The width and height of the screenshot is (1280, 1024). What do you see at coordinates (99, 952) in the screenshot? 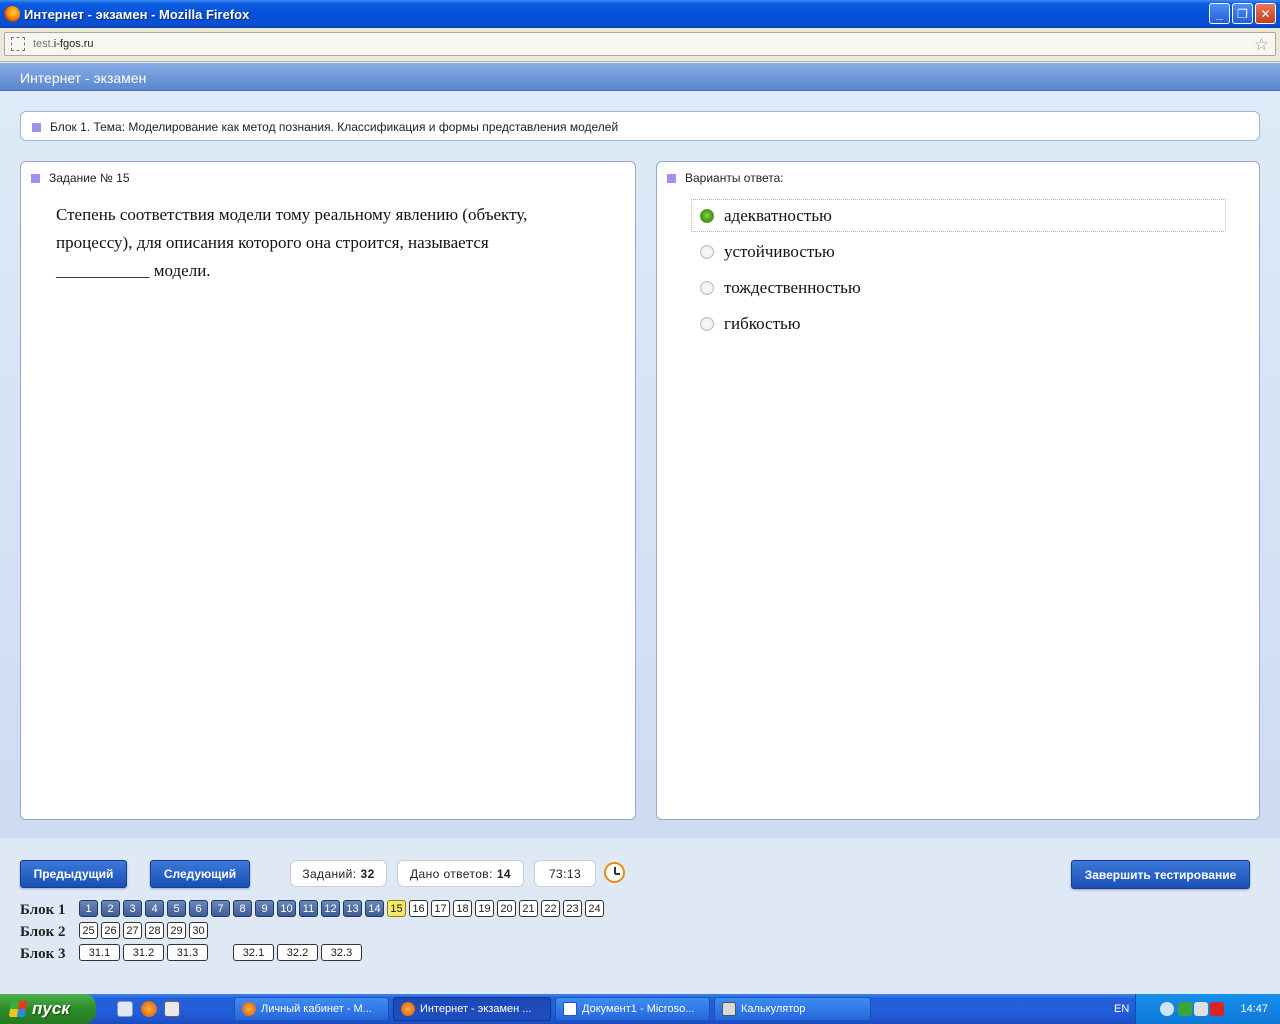
I see `question-nav-button: 31.1` at bounding box center [99, 952].